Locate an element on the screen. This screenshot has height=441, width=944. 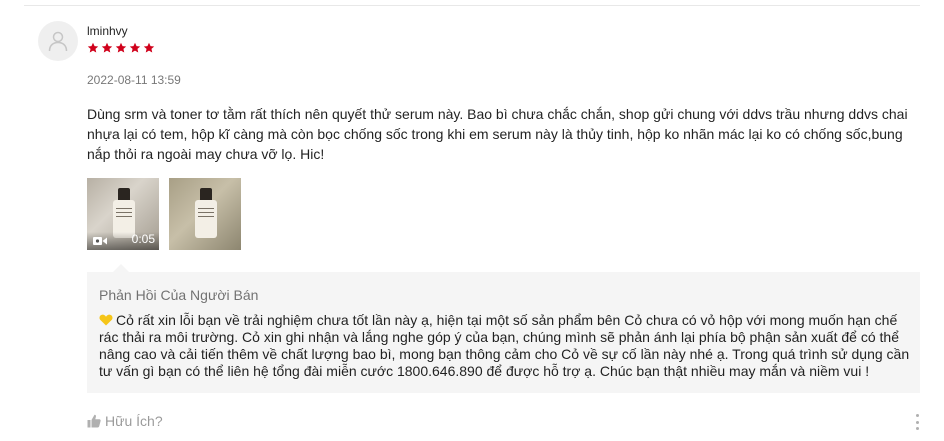
seller-reply-title: Phản Hồi Của Người Bán is located at coordinates (179, 295).